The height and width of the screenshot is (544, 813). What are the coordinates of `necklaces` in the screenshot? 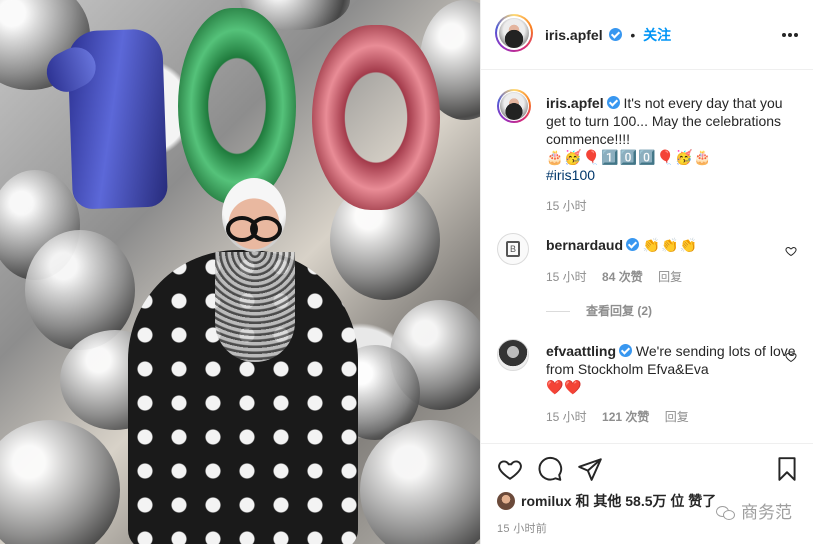 It's located at (255, 307).